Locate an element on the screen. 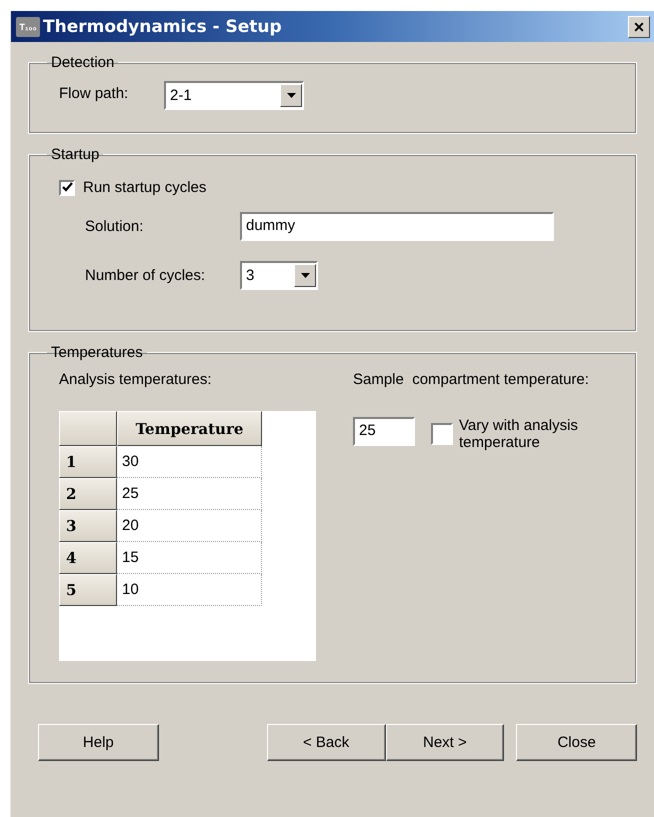 This screenshot has height=817, width=654. row-header: 3 is located at coordinates (88, 526).